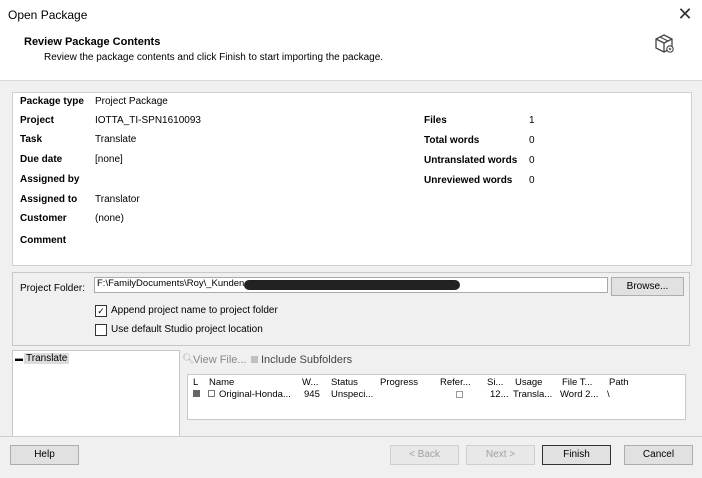 This screenshot has height=478, width=702. I want to click on redaction-bar, so click(352, 285).